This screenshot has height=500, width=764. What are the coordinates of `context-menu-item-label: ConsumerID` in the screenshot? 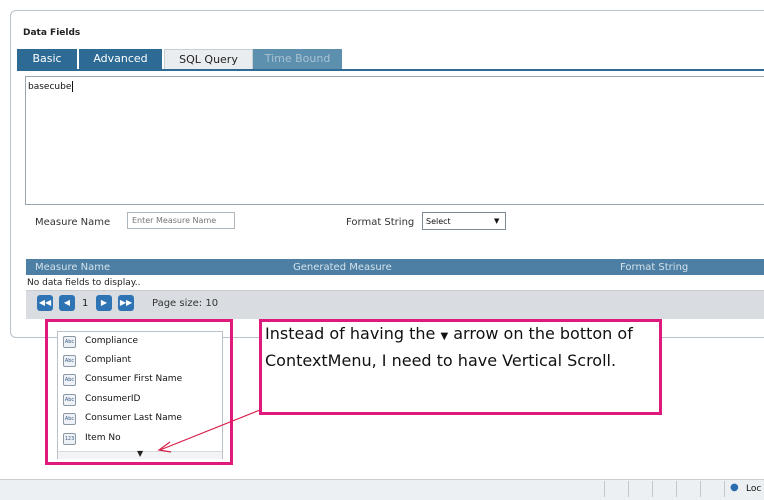 It's located at (113, 399).